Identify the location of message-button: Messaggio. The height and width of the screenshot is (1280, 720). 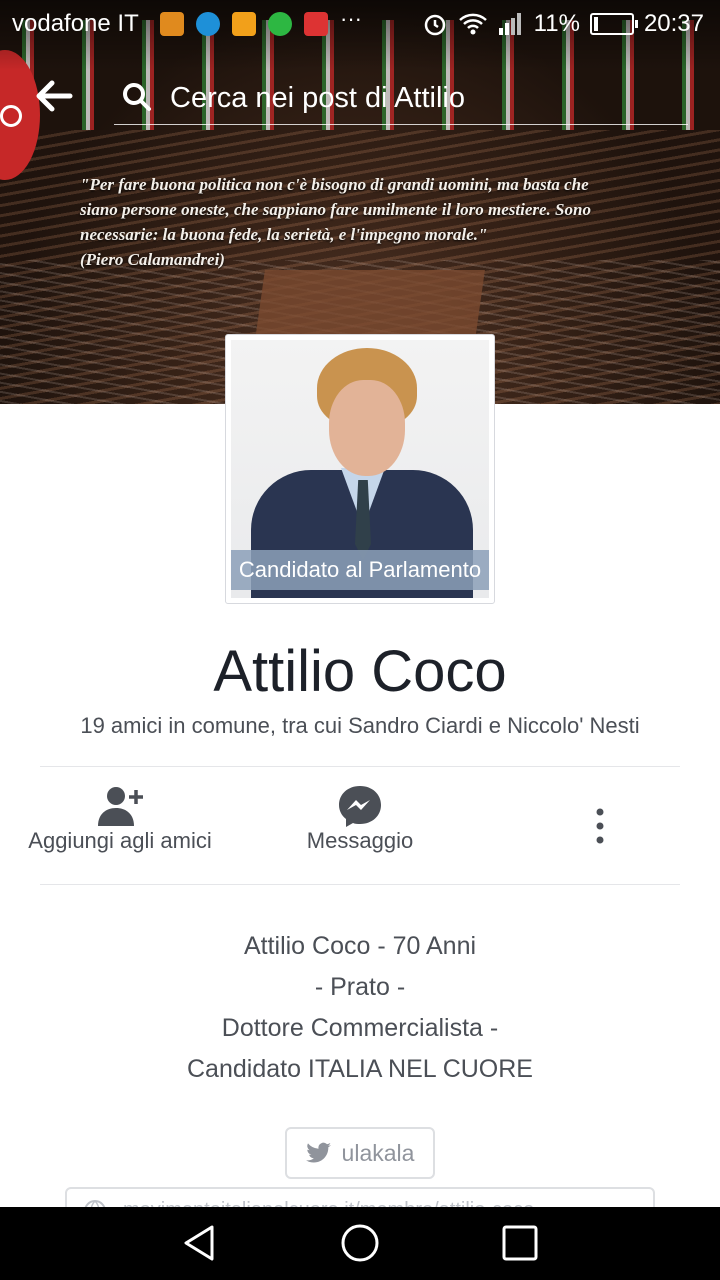
(360, 819).